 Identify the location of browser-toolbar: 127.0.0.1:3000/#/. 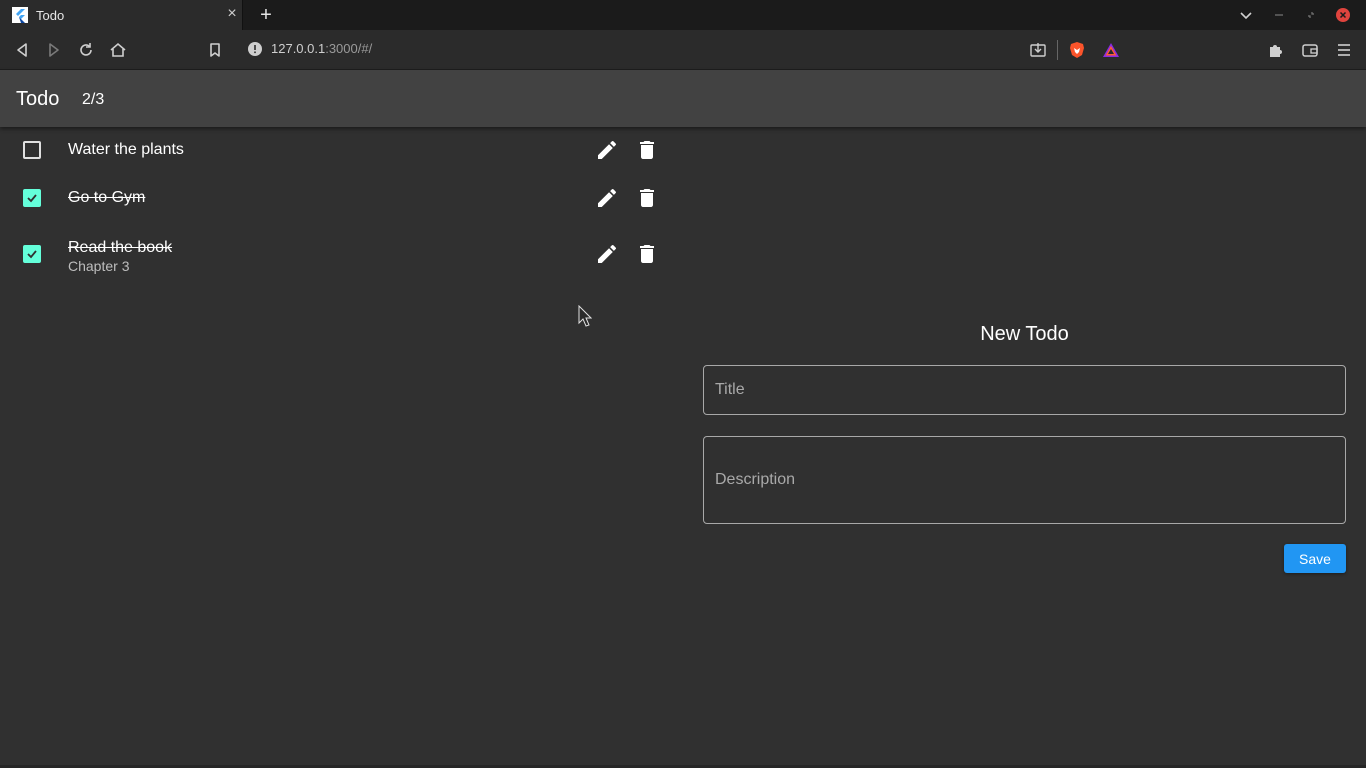
(683, 50).